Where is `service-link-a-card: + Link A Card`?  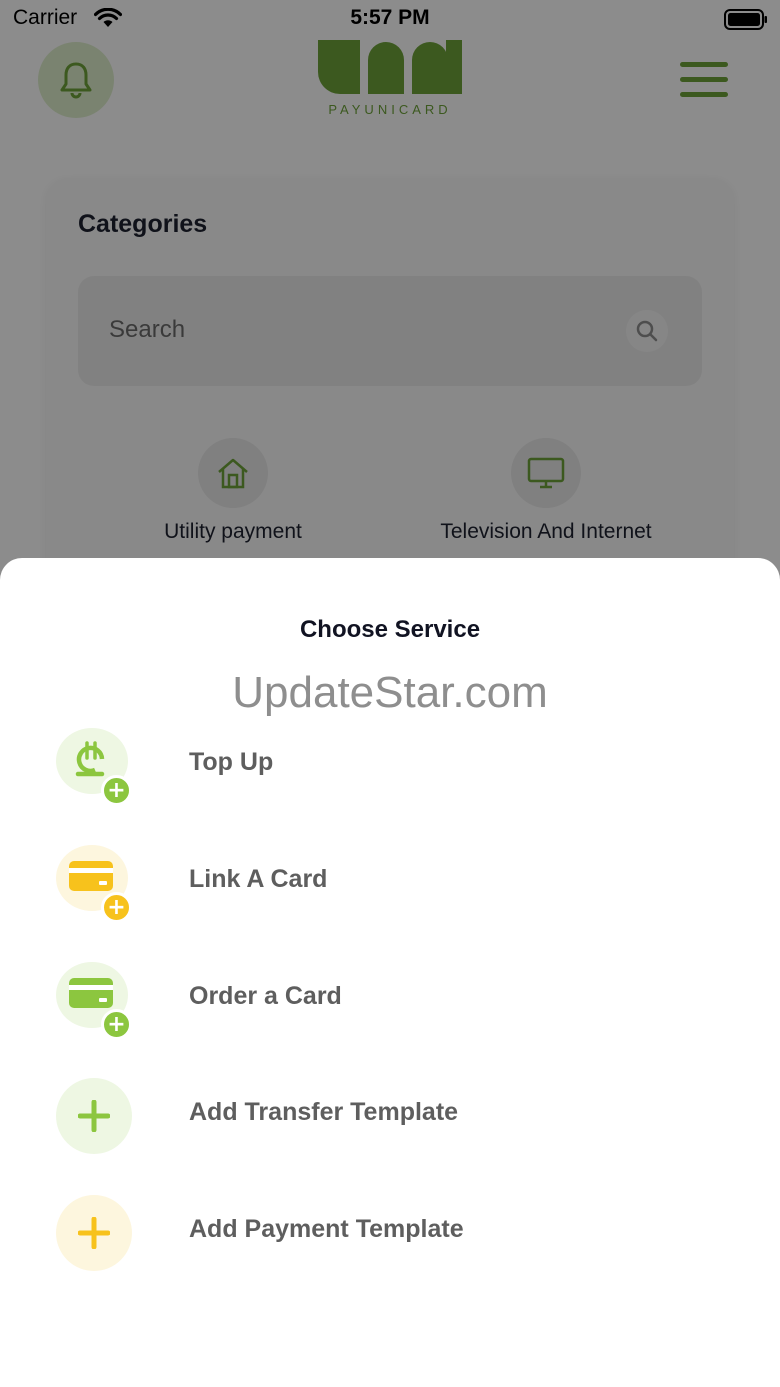
service-link-a-card: + Link A Card is located at coordinates (396, 885).